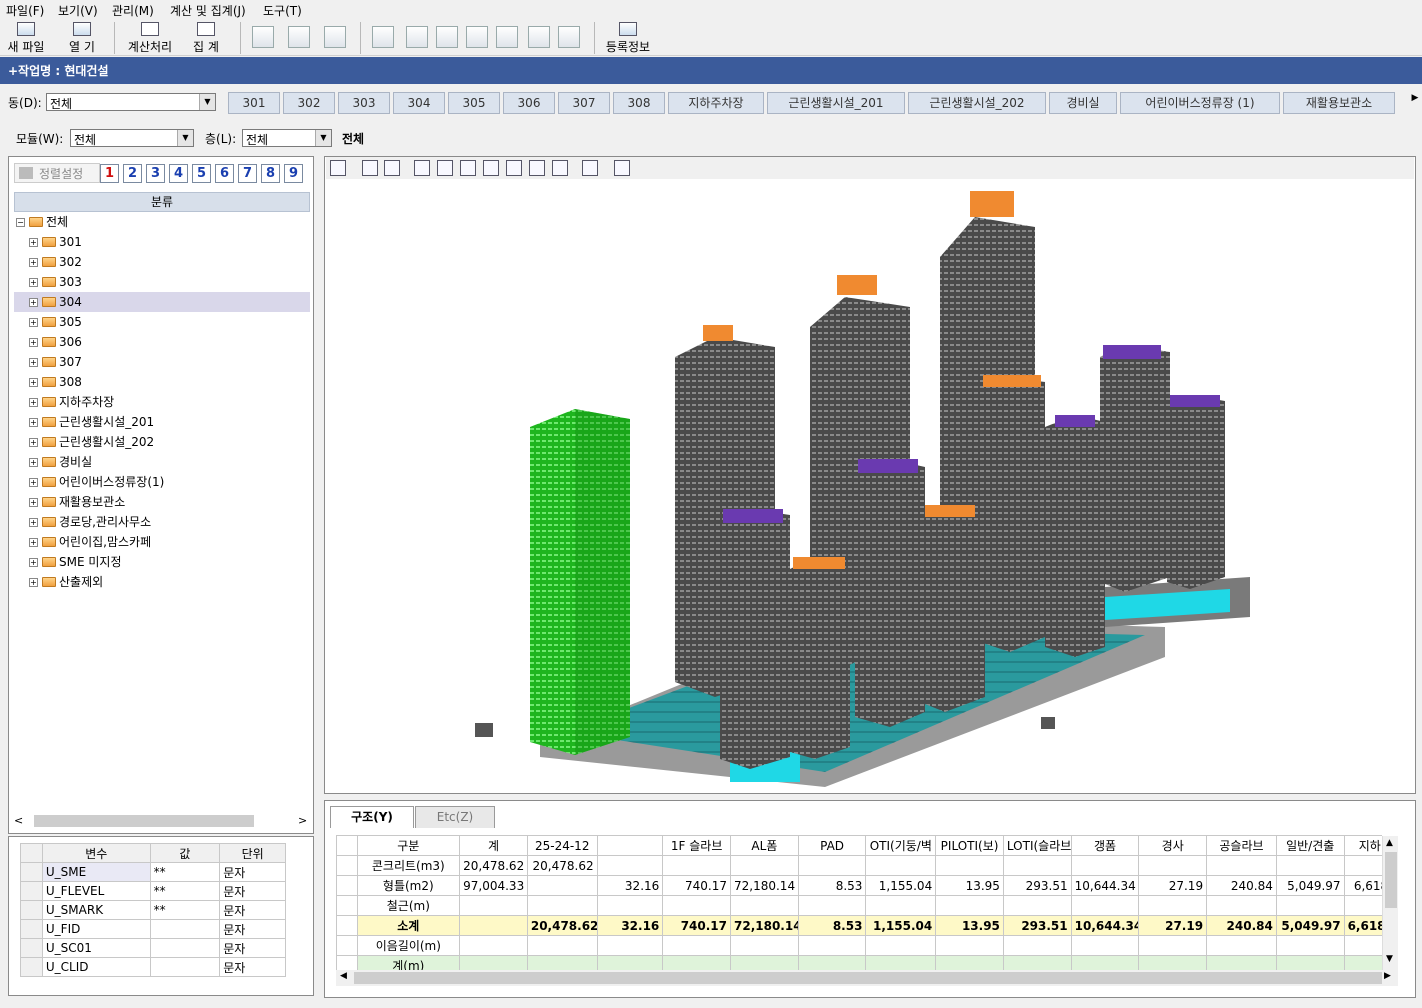 This screenshot has height=1008, width=1422. What do you see at coordinates (1389, 843) in the screenshot?
I see `scroll-up-icon: ▲` at bounding box center [1389, 843].